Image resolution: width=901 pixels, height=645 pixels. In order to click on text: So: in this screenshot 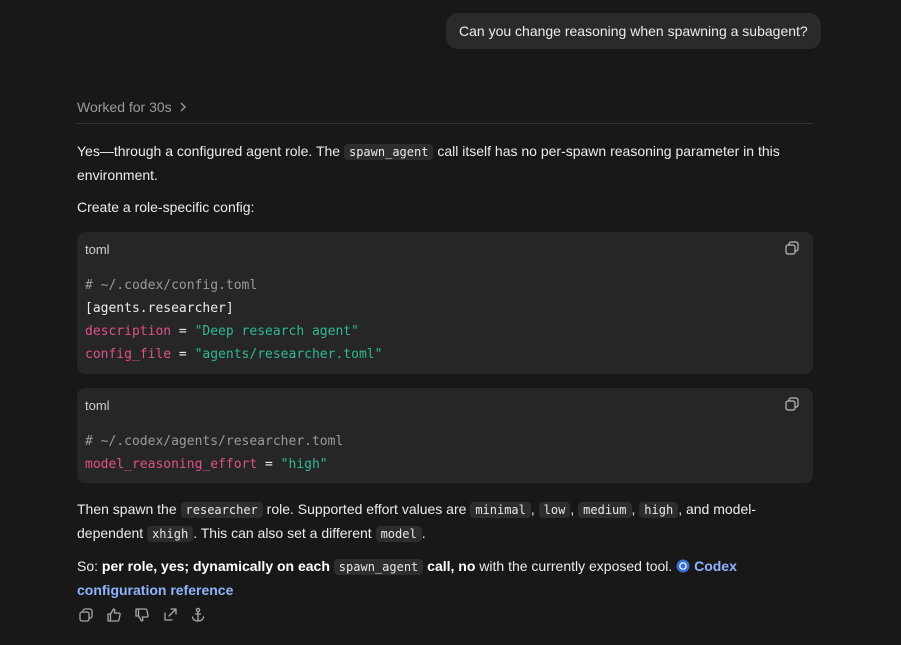, I will do `click(88, 566)`.